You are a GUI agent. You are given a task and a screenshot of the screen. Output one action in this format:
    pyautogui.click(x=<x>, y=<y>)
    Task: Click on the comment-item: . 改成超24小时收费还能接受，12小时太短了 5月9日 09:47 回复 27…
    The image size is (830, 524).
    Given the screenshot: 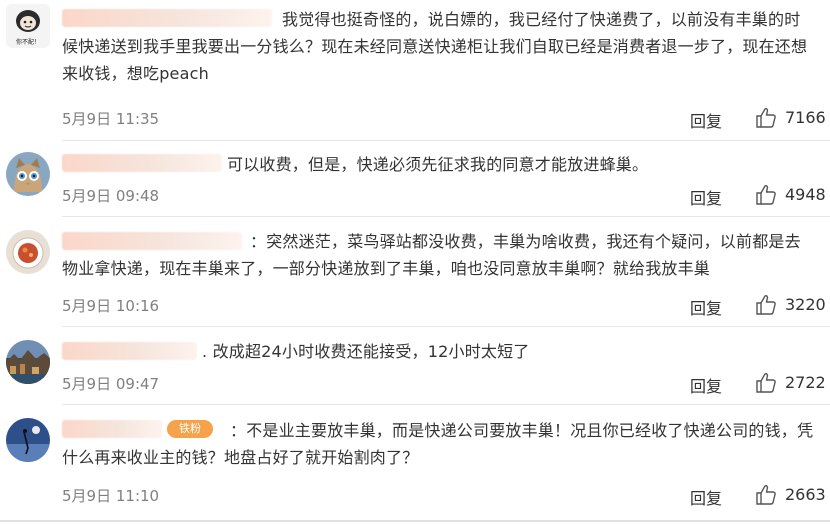 What is the action you would take?
    pyautogui.click(x=415, y=367)
    